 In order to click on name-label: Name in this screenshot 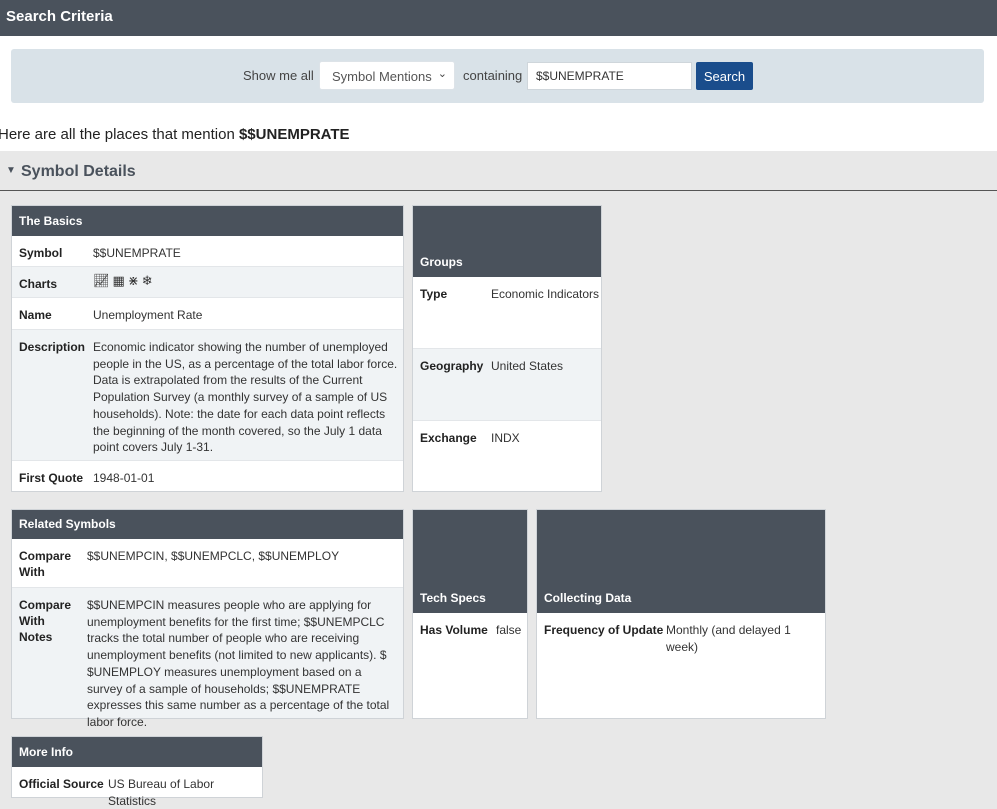, I will do `click(35, 315)`.